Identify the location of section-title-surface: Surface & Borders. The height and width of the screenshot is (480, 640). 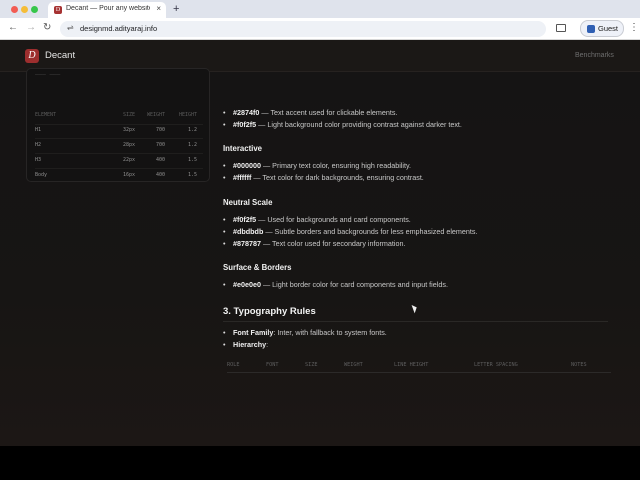
(257, 267).